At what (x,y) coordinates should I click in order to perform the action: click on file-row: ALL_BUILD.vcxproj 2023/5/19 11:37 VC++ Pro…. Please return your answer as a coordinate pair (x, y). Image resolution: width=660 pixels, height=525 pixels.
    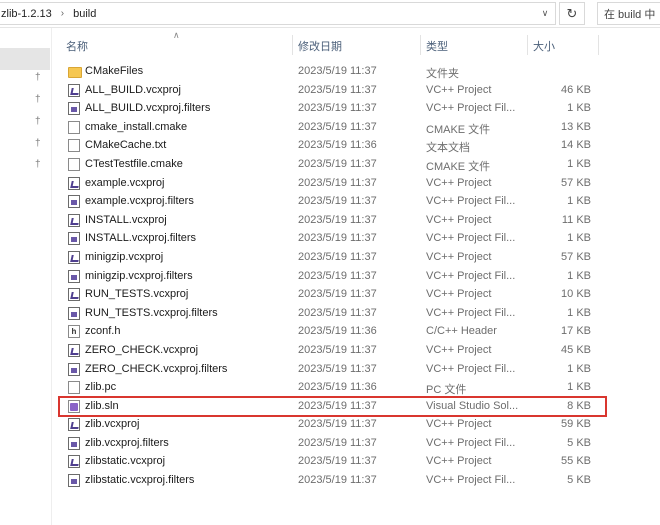
    Looking at the image, I should click on (330, 90).